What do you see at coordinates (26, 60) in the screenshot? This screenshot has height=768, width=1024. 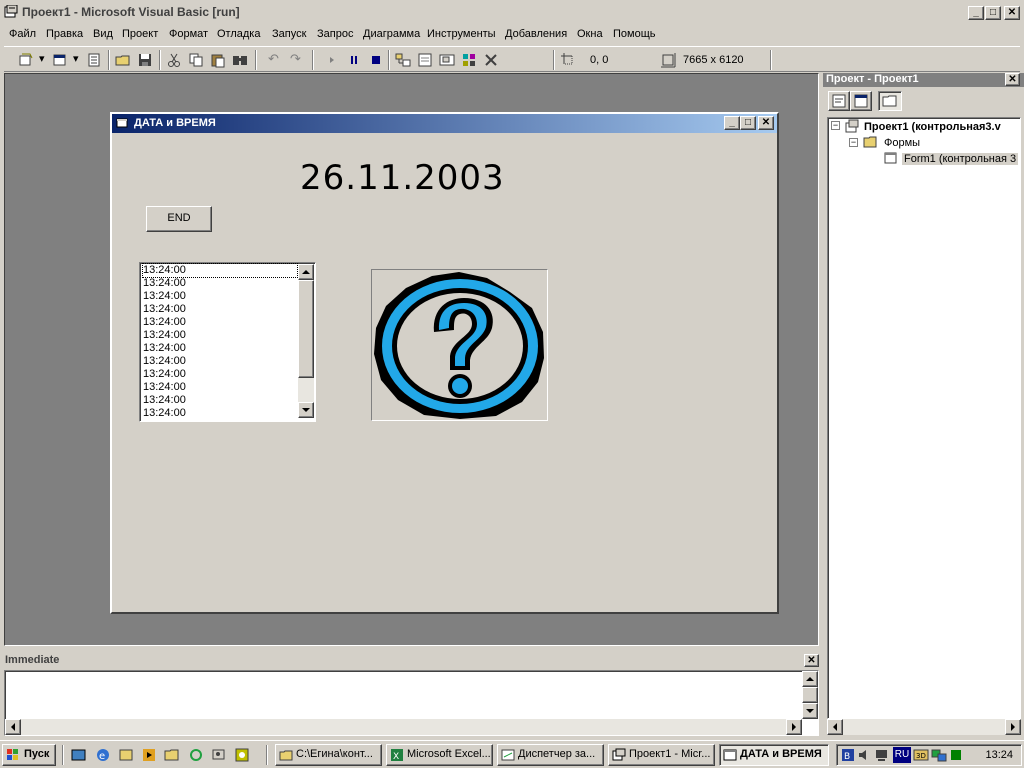 I see `add-project-icon` at bounding box center [26, 60].